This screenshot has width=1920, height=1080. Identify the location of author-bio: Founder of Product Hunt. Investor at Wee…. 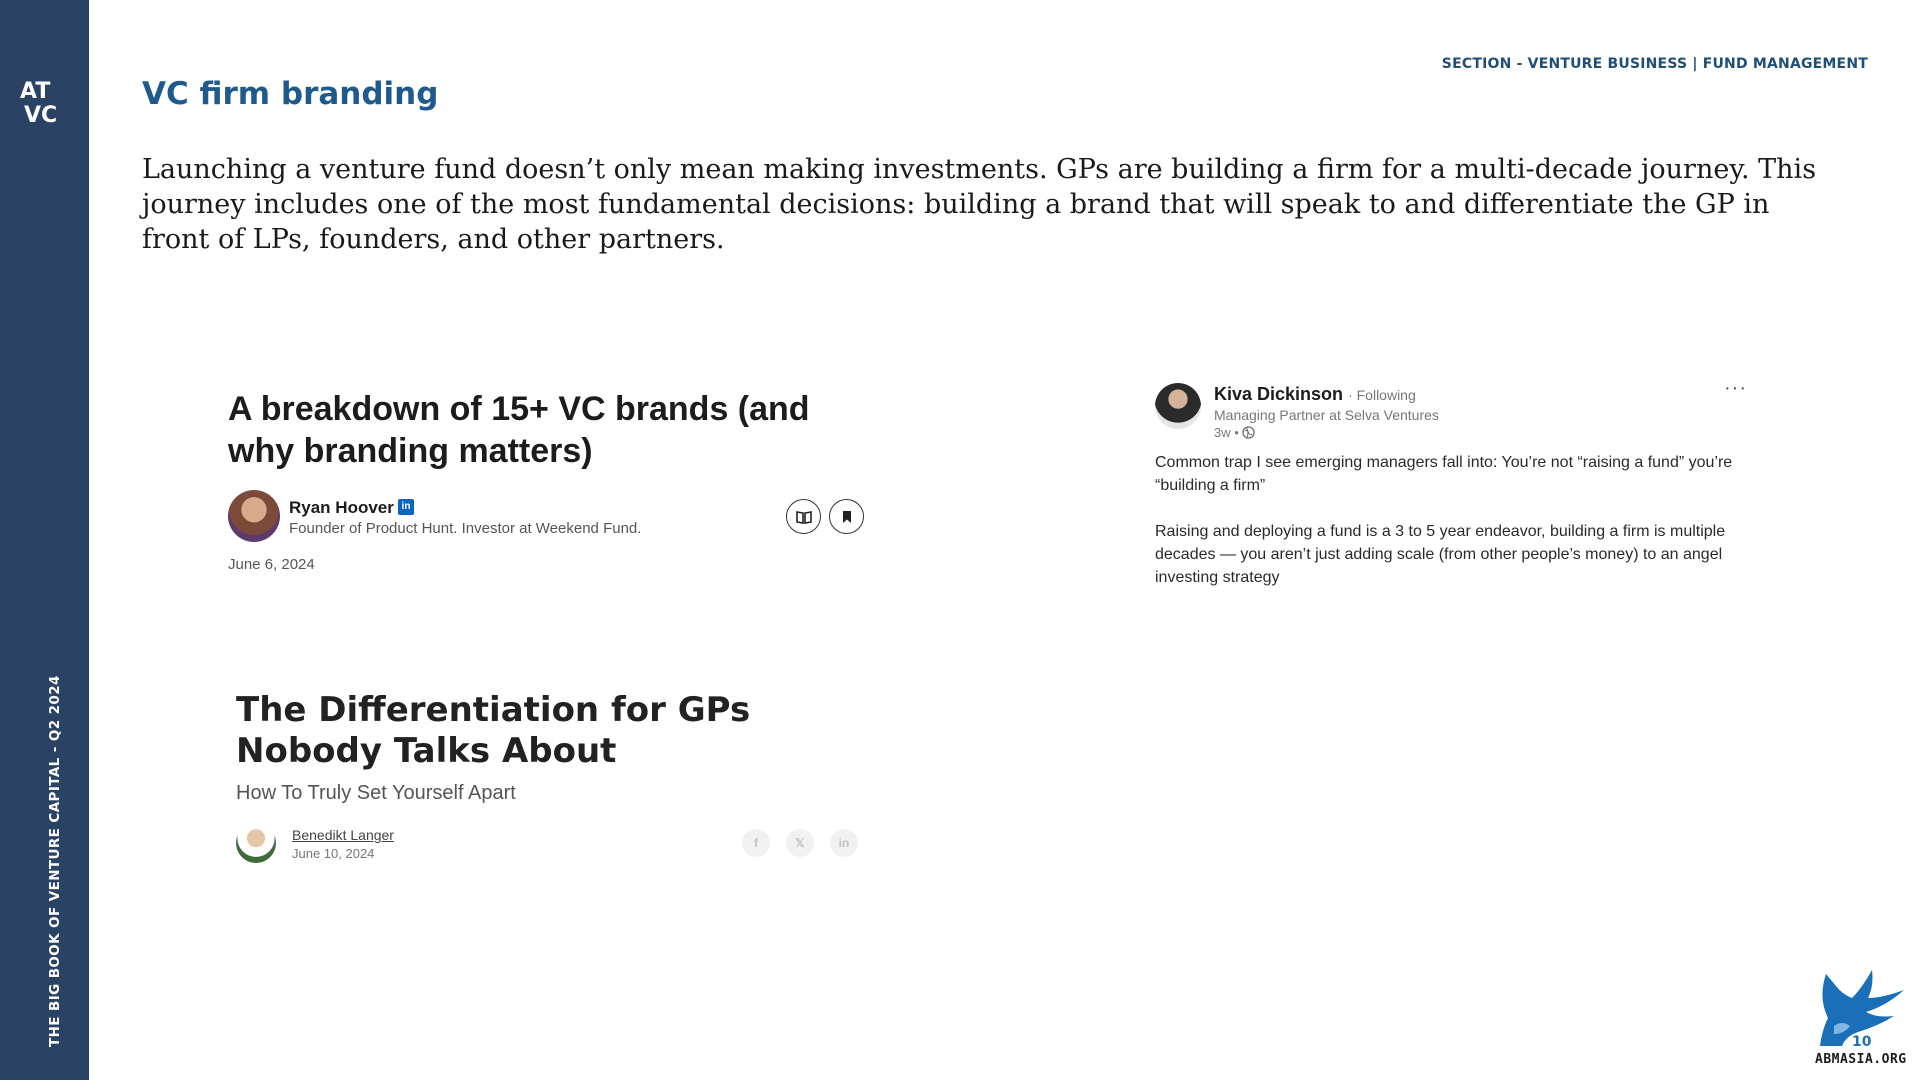
(465, 528).